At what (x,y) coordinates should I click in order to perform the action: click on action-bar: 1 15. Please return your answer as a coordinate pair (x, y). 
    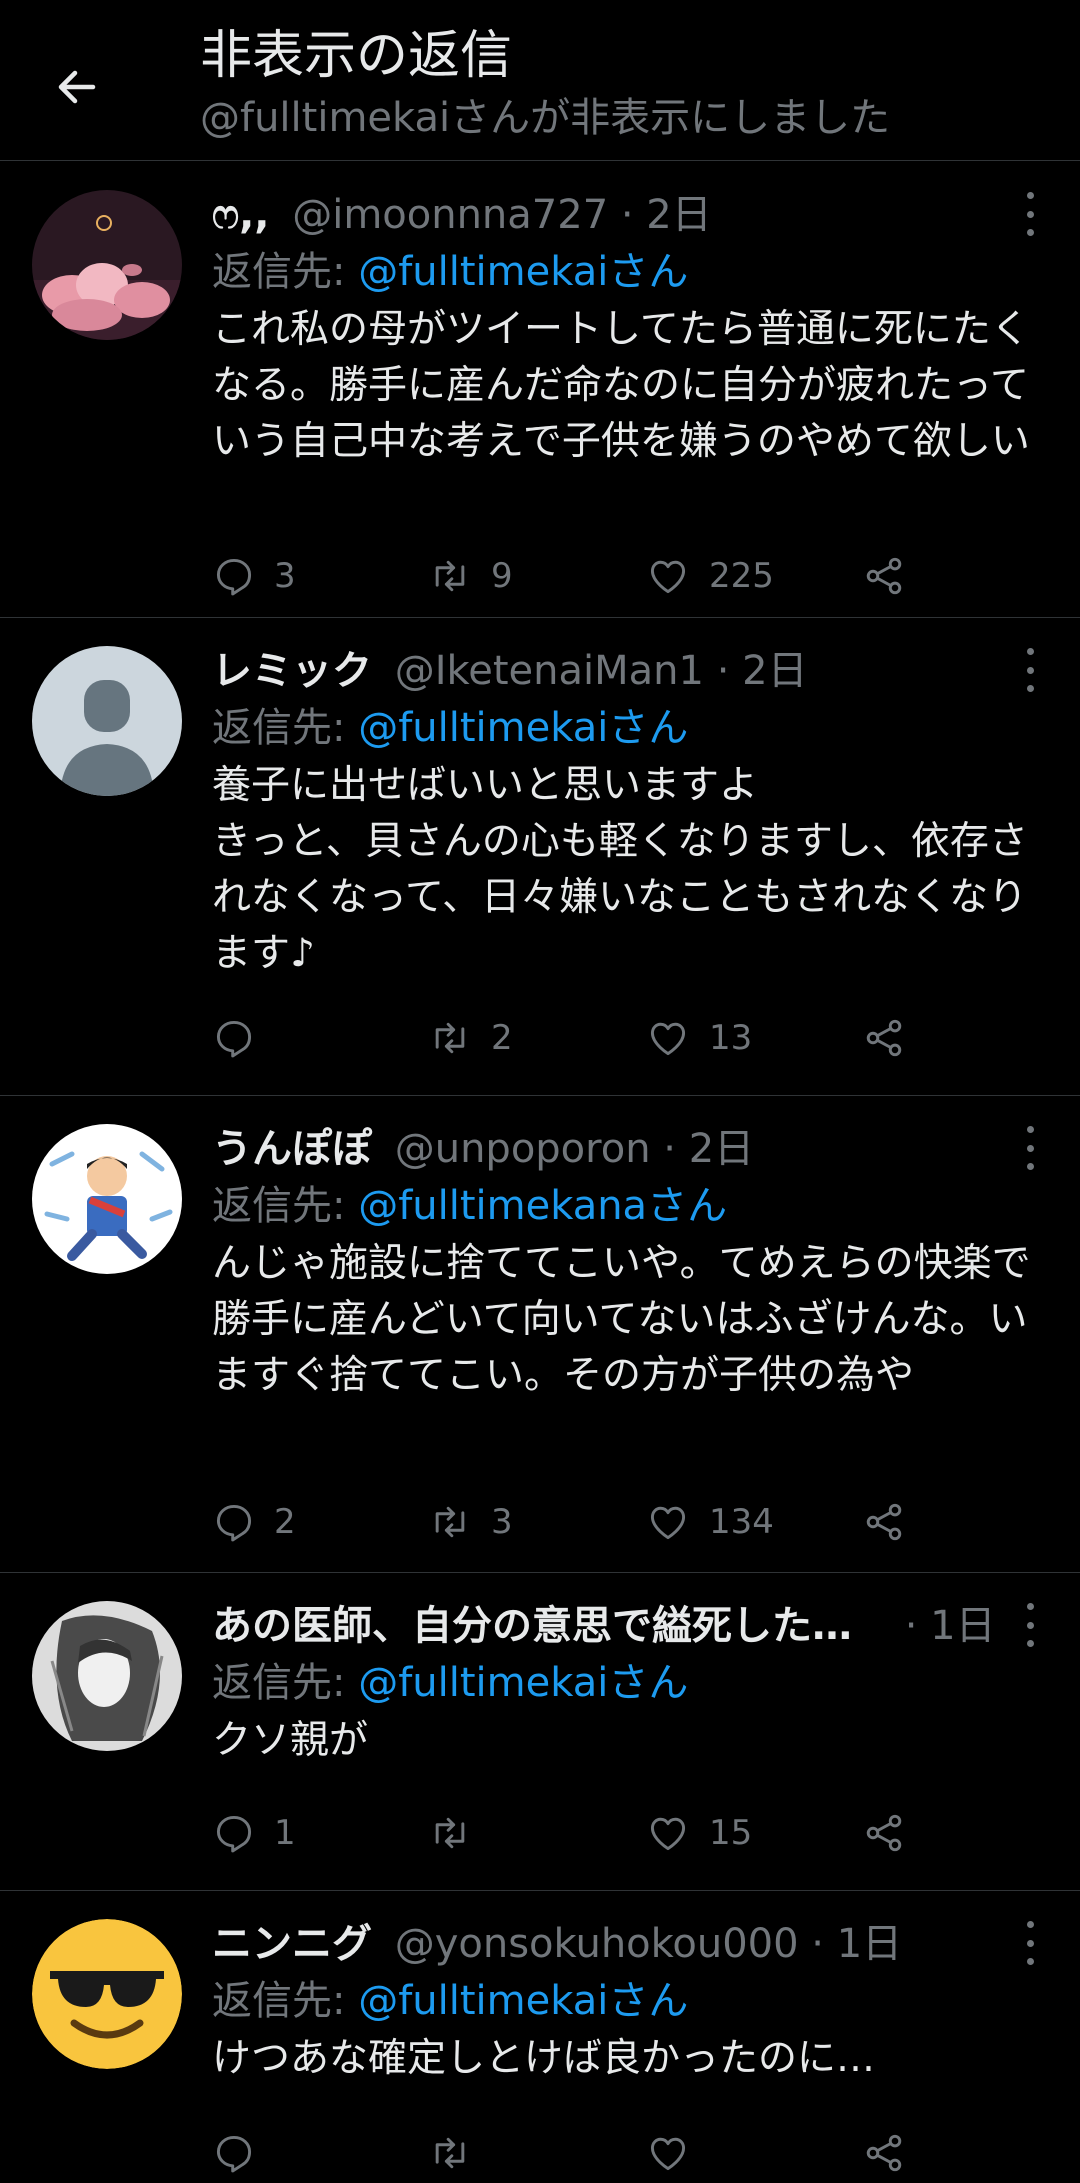
    Looking at the image, I should click on (622, 1833).